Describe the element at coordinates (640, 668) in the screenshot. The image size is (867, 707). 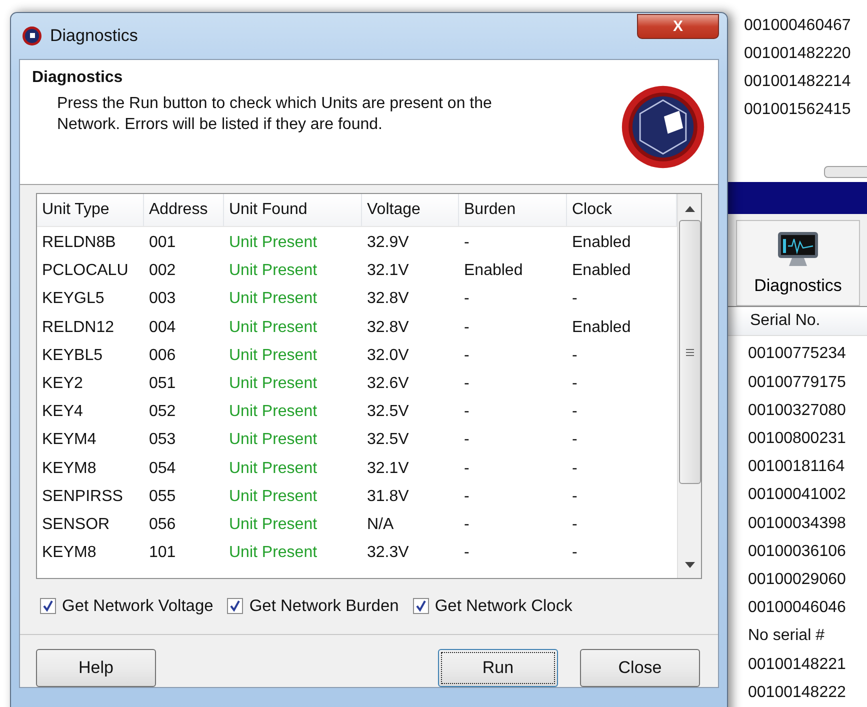
I see `dialog-button: Close` at that location.